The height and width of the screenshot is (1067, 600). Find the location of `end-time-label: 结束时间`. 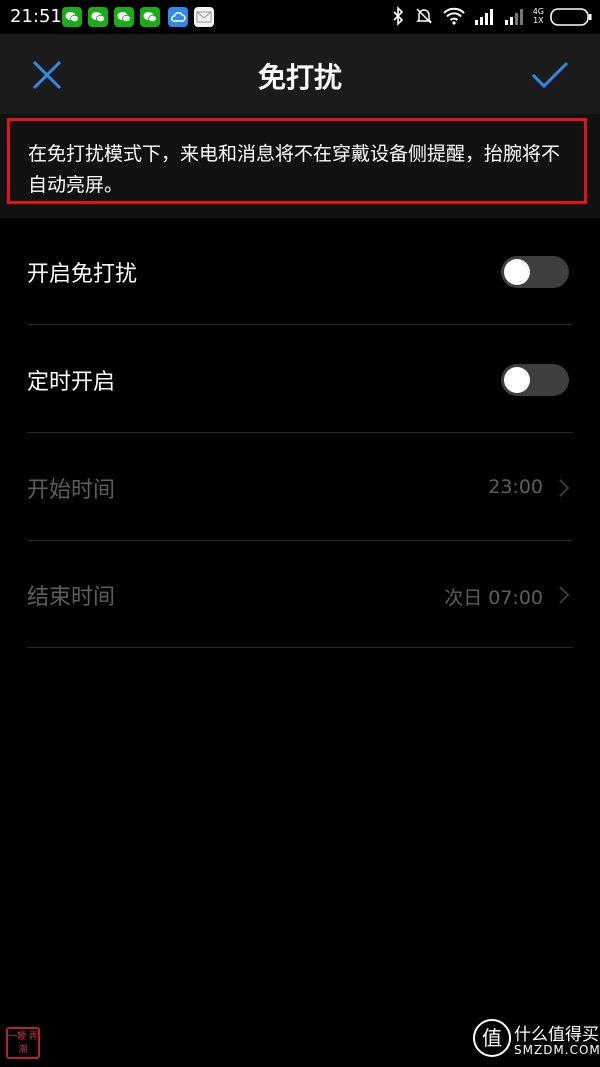

end-time-label: 结束时间 is located at coordinates (71, 597).